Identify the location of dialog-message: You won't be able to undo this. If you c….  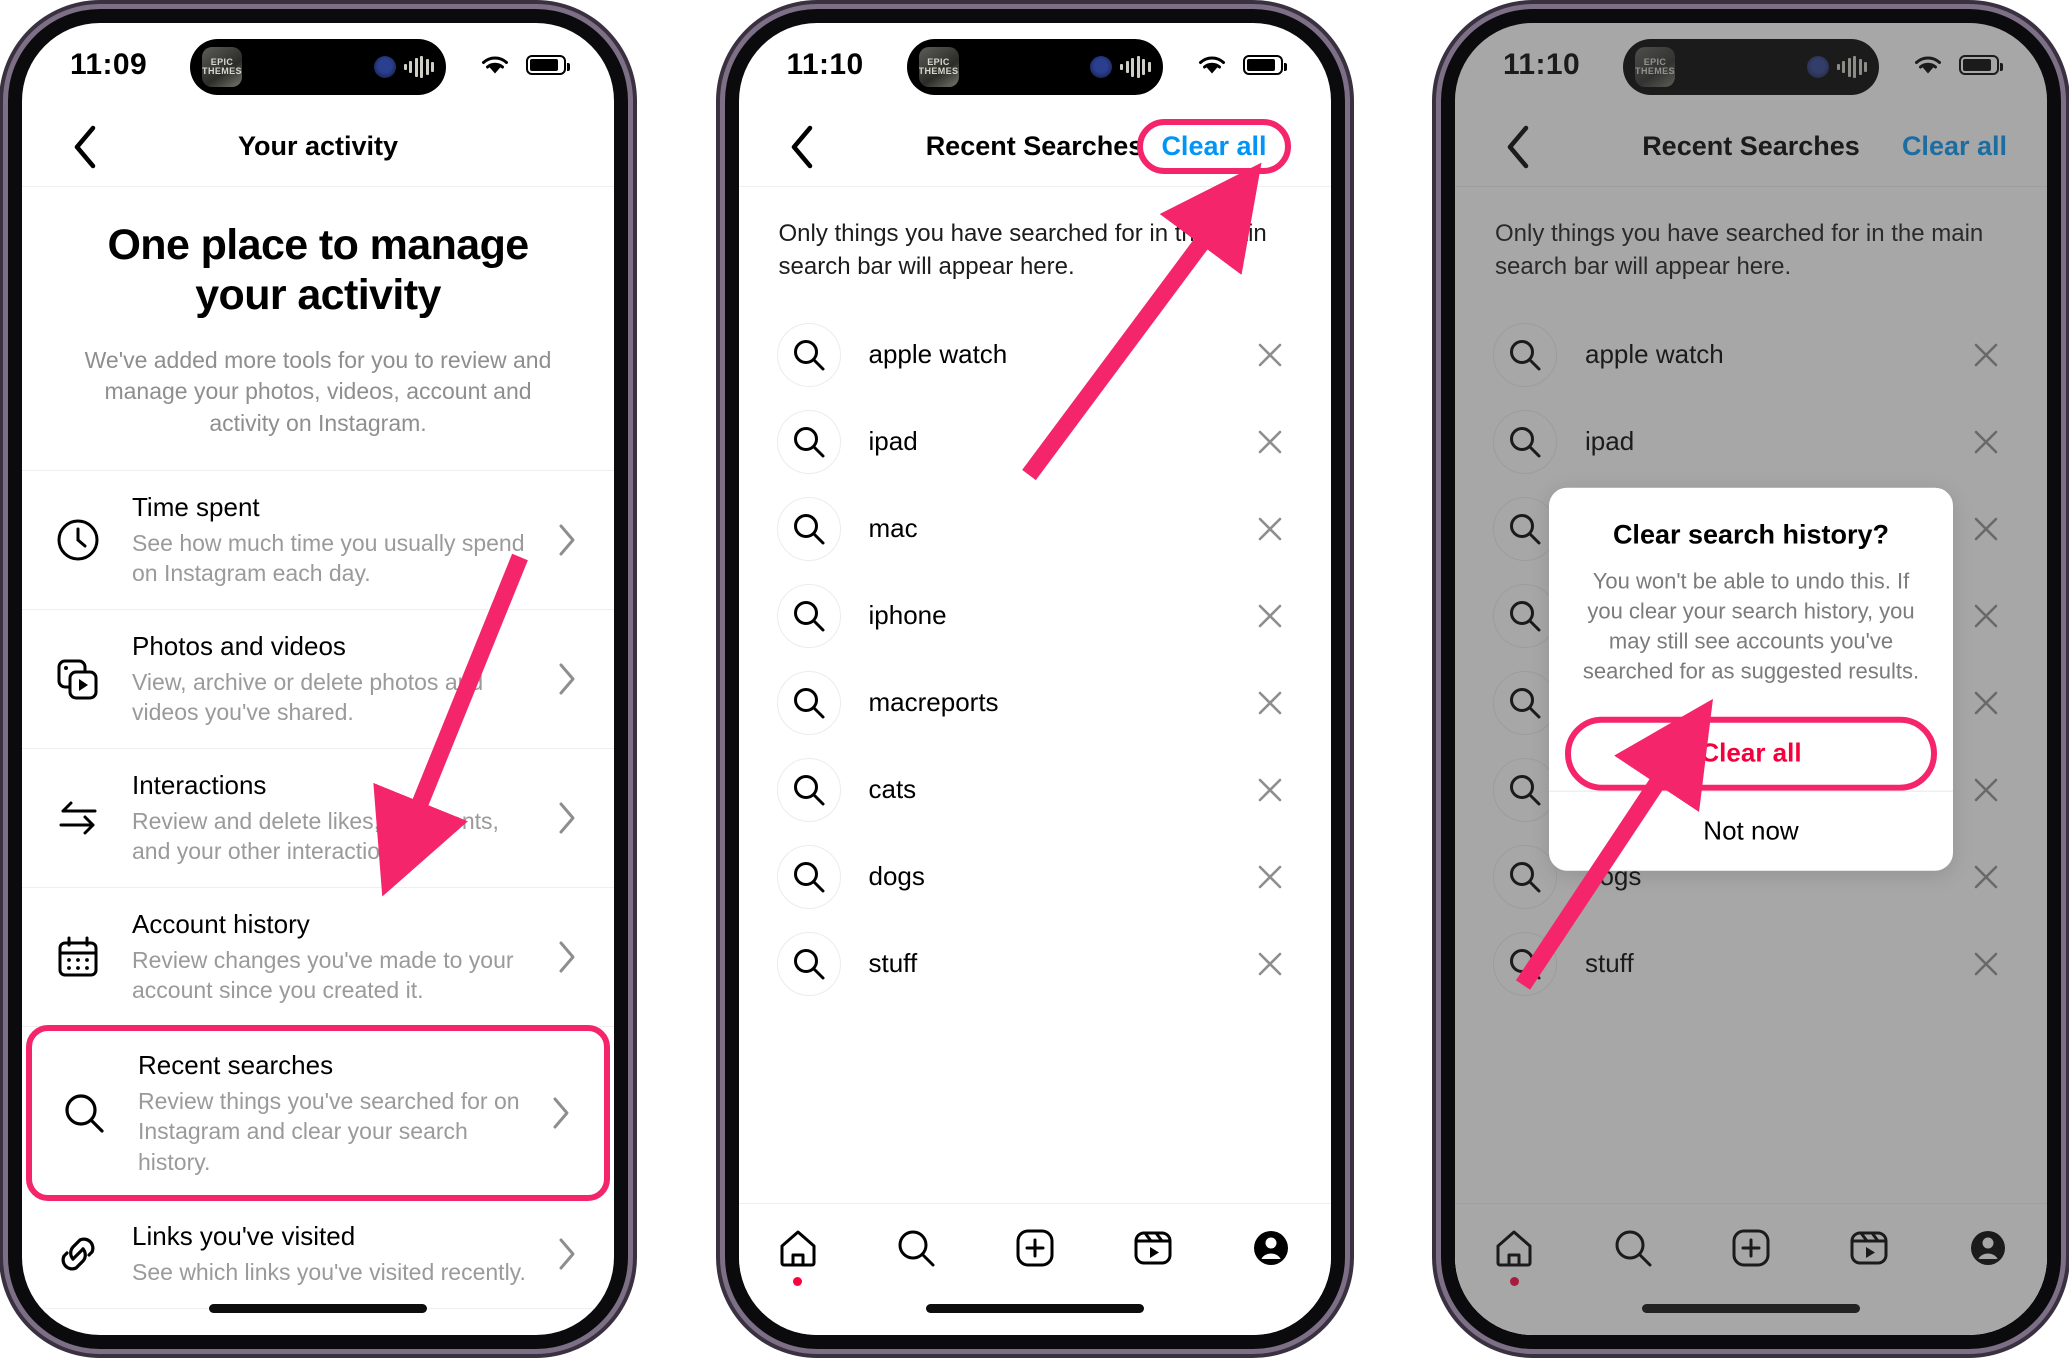
(1751, 626).